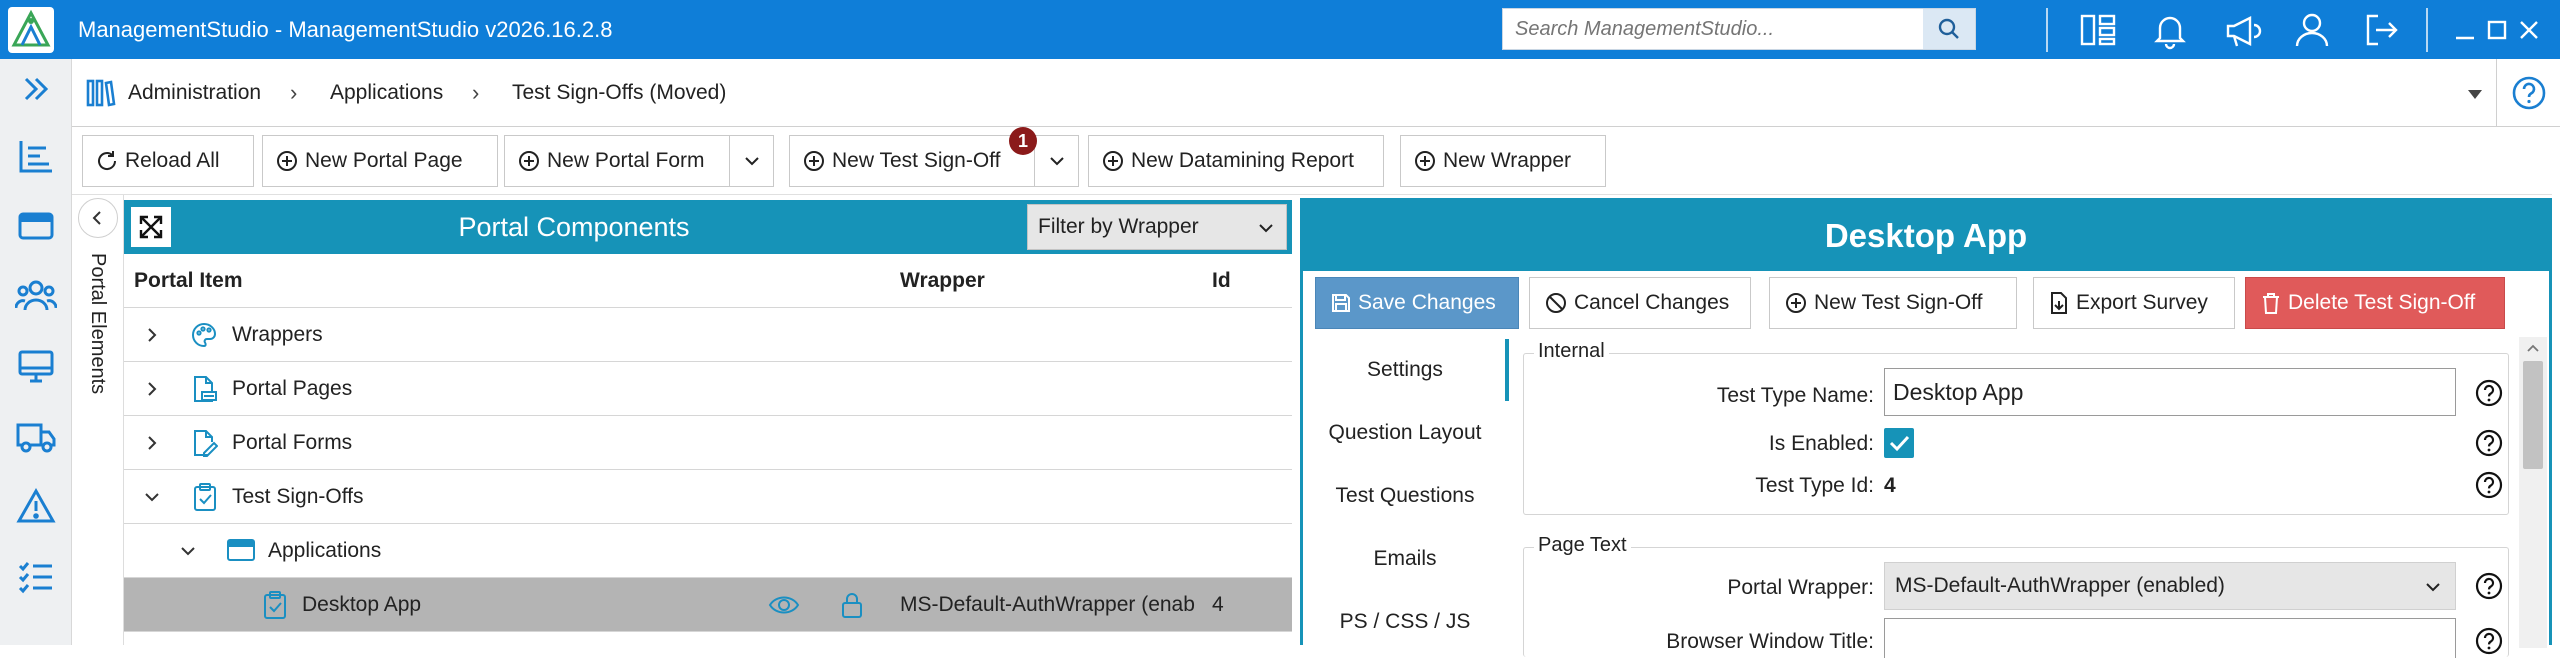 The width and height of the screenshot is (2560, 658). What do you see at coordinates (205, 497) in the screenshot?
I see `clipboard-check-icon` at bounding box center [205, 497].